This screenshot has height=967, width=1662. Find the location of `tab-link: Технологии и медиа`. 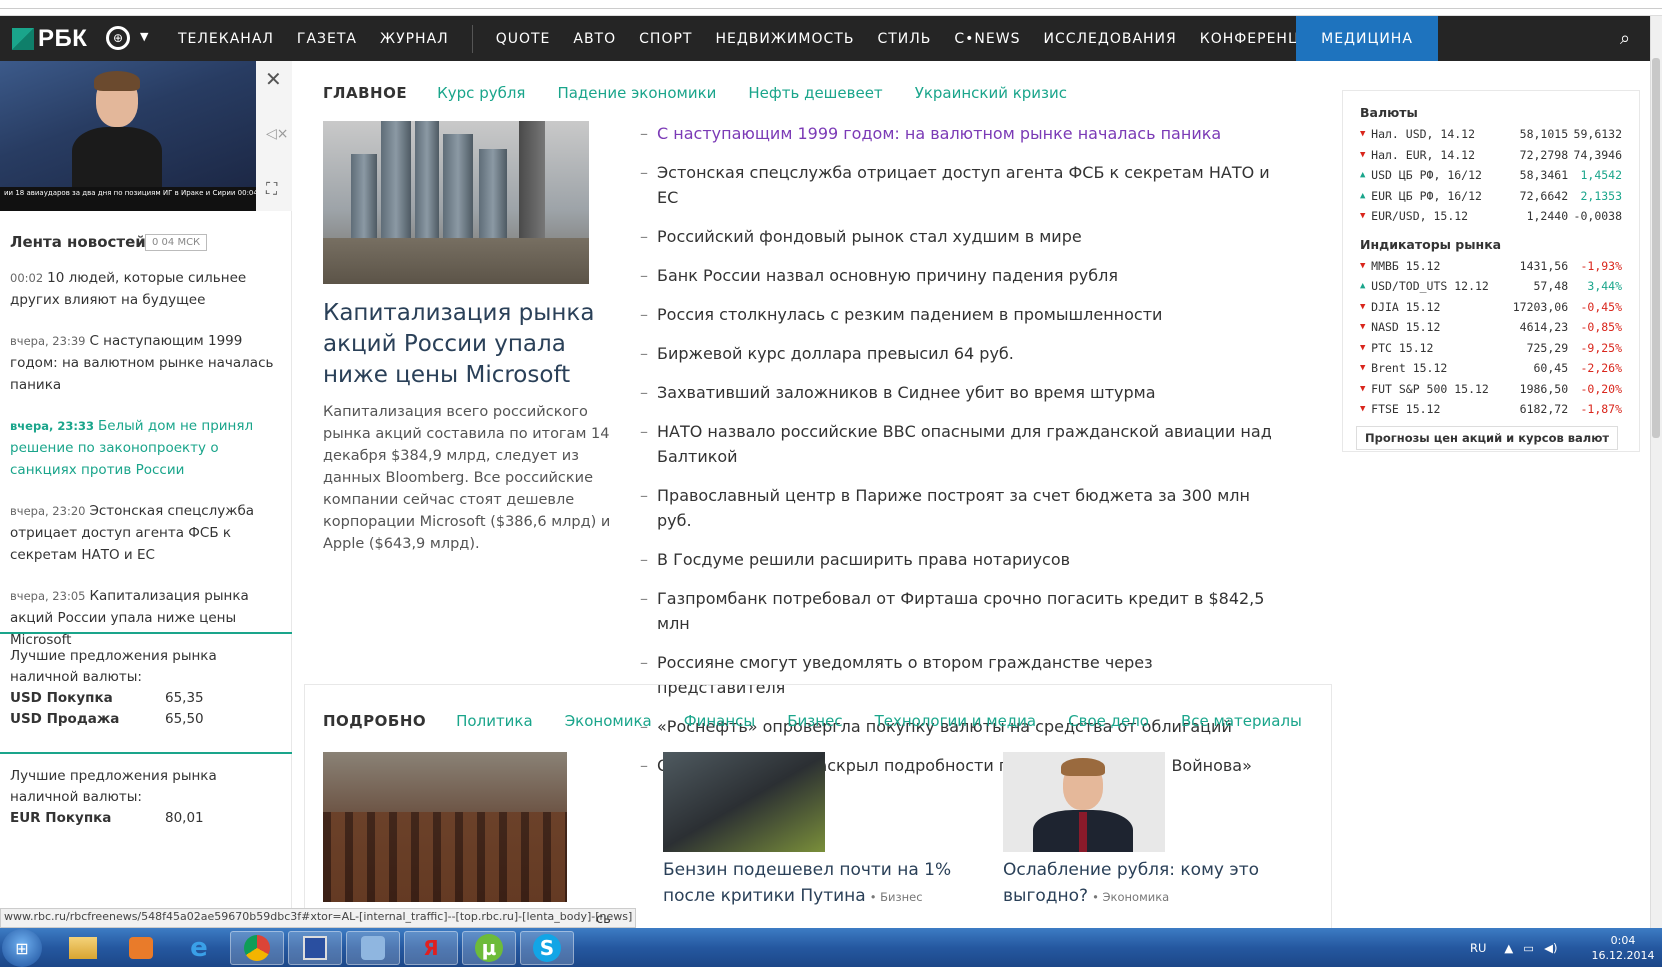

tab-link: Технологии и медиа is located at coordinates (956, 721).